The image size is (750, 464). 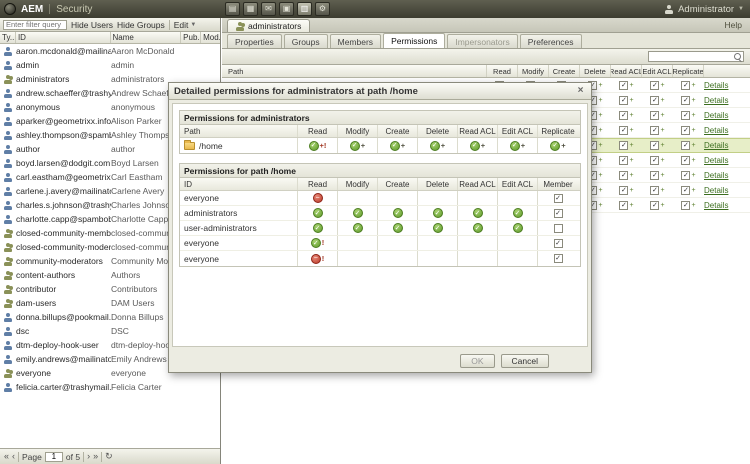 What do you see at coordinates (53, 456) in the screenshot?
I see `page-number-input` at bounding box center [53, 456].